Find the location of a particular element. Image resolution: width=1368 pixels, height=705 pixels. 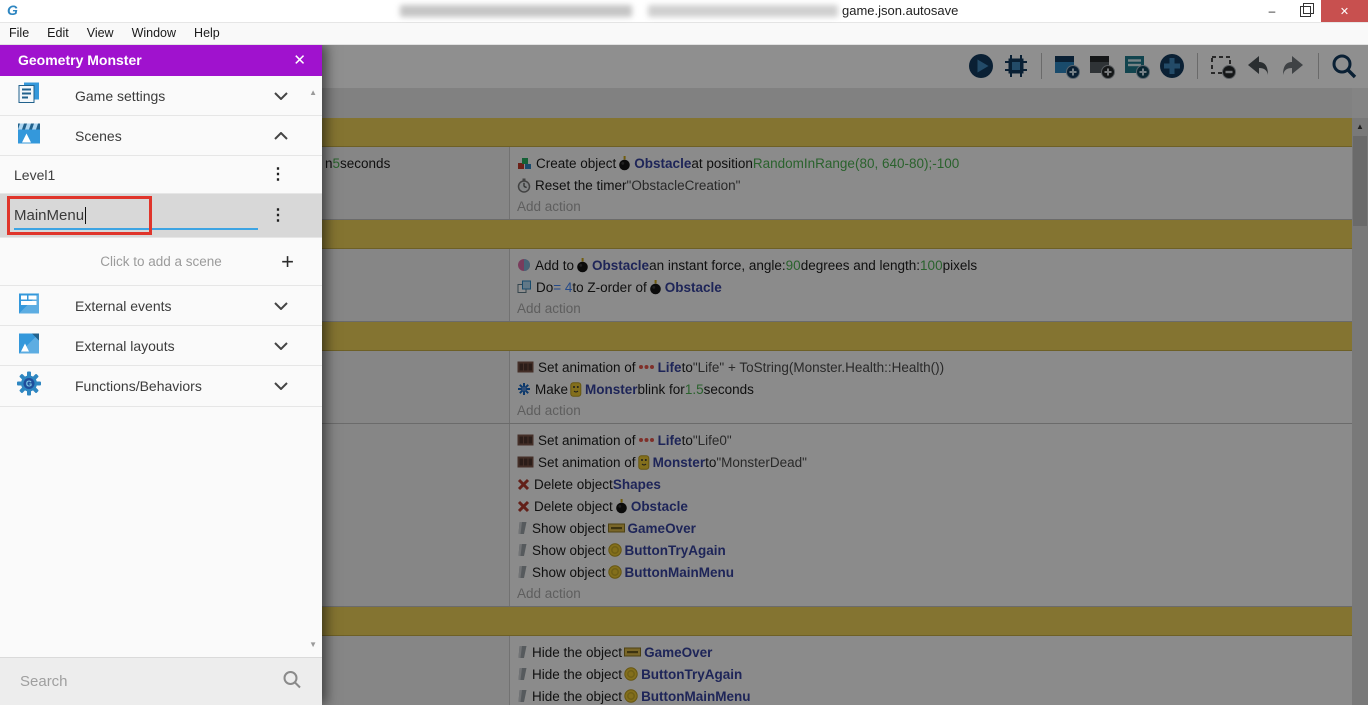

menu-view: View is located at coordinates (100, 33).